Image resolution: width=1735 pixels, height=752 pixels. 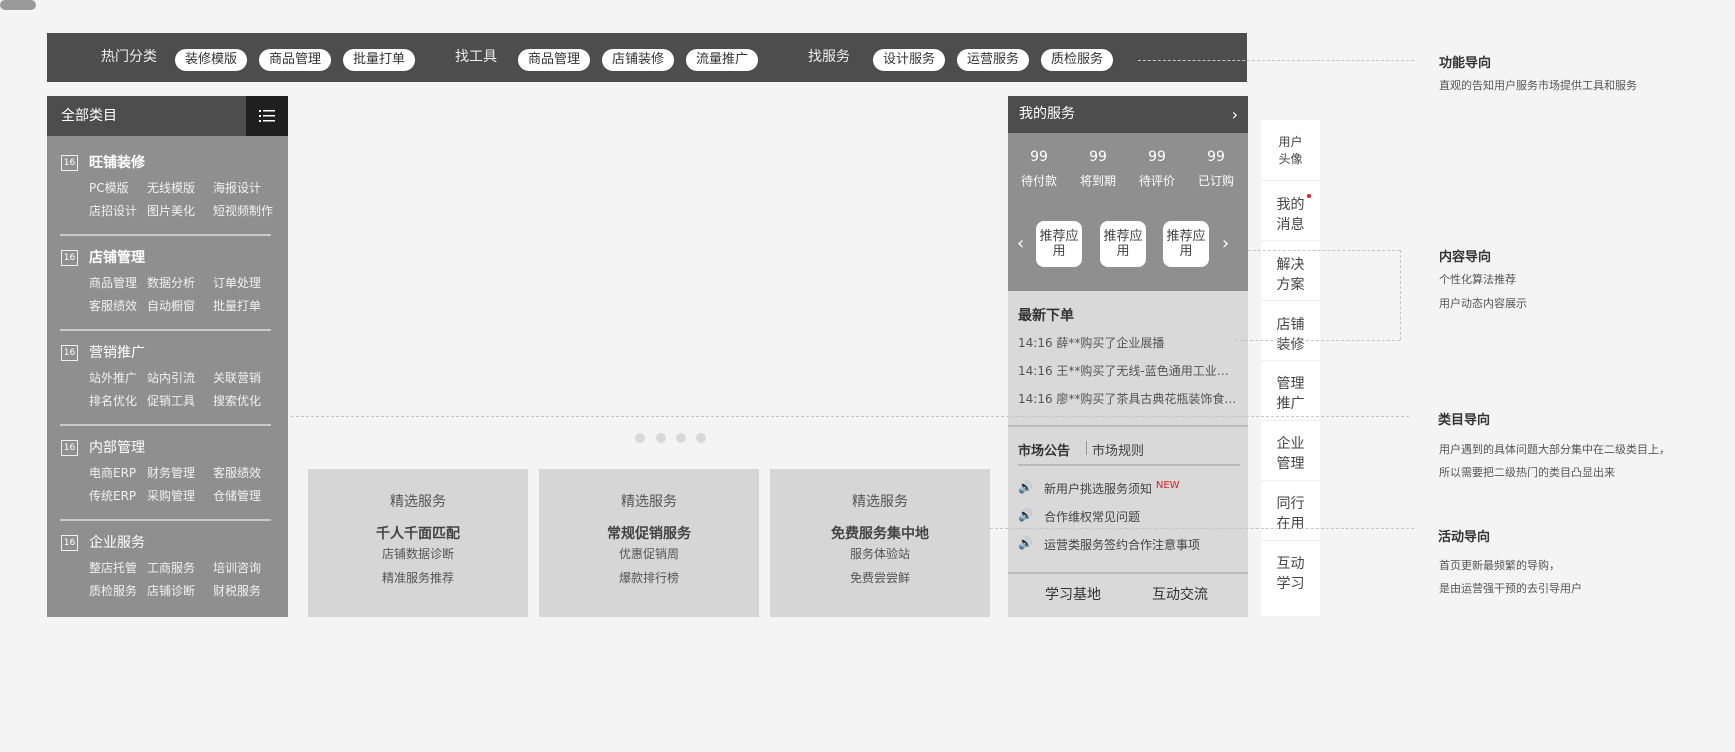 I want to click on stat-item: 99 待付款, so click(x=1039, y=169).